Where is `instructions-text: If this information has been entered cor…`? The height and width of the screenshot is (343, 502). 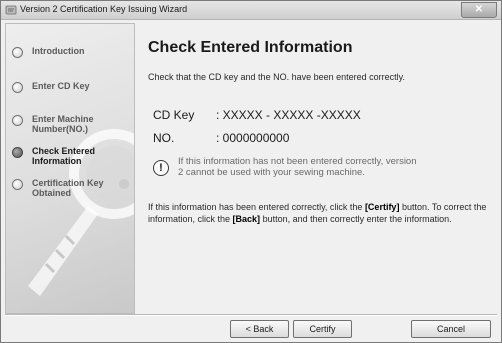
instructions-text: If this information has been entered cor… is located at coordinates (320, 213).